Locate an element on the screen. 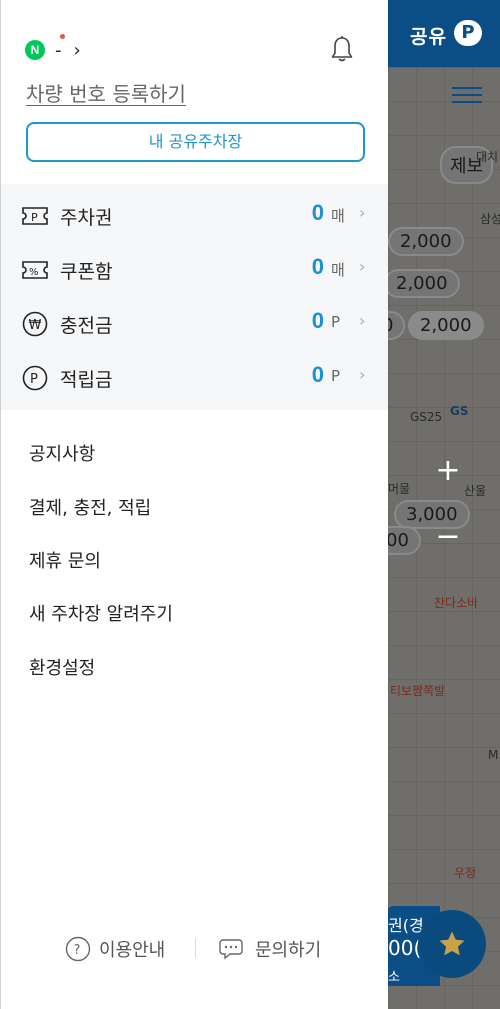 The height and width of the screenshot is (1009, 500). naver-login-badge: N is located at coordinates (35, 50).